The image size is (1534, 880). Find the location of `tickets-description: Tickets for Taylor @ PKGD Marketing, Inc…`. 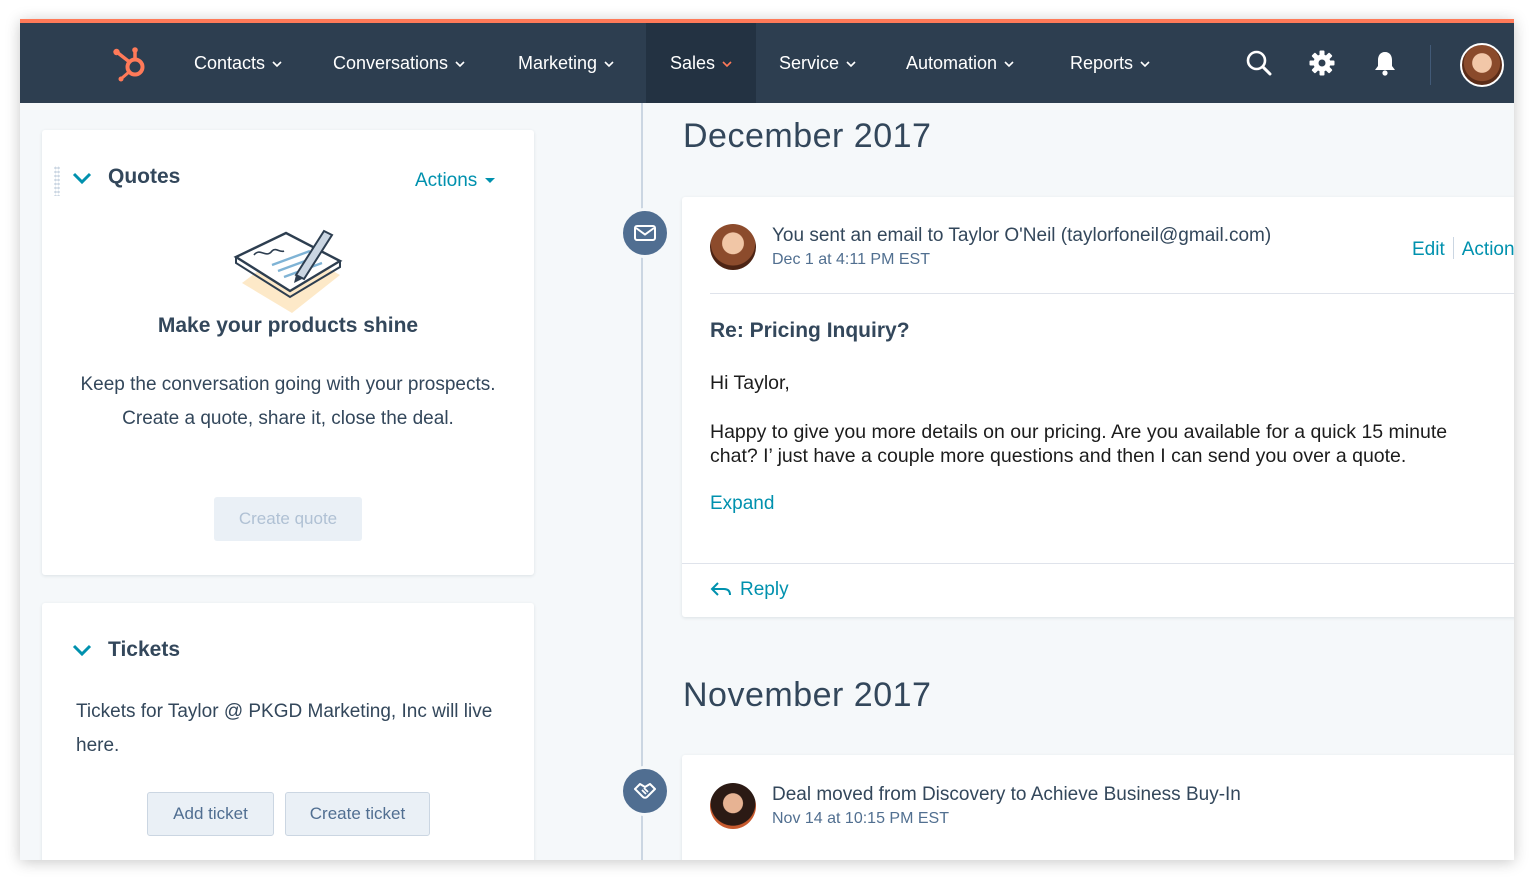

tickets-description: Tickets for Taylor @ PKGD Marketing, Inc… is located at coordinates (284, 728).